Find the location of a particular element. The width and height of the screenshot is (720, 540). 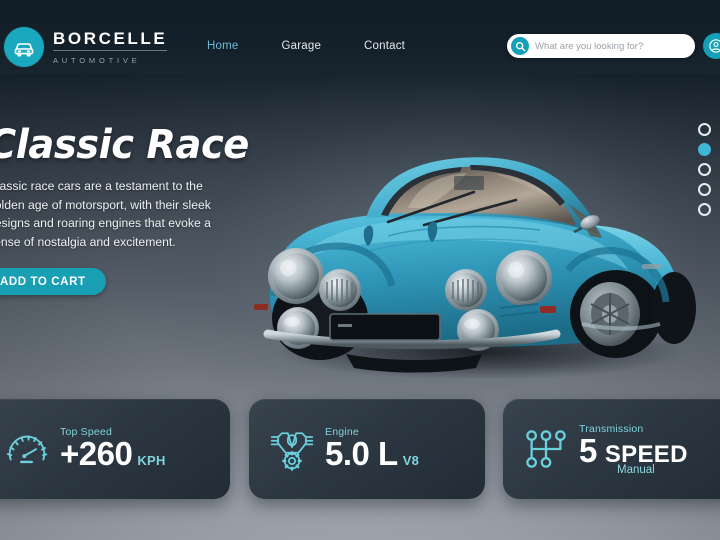

brand-subtitle: AUTOMOTIVE is located at coordinates (97, 61).